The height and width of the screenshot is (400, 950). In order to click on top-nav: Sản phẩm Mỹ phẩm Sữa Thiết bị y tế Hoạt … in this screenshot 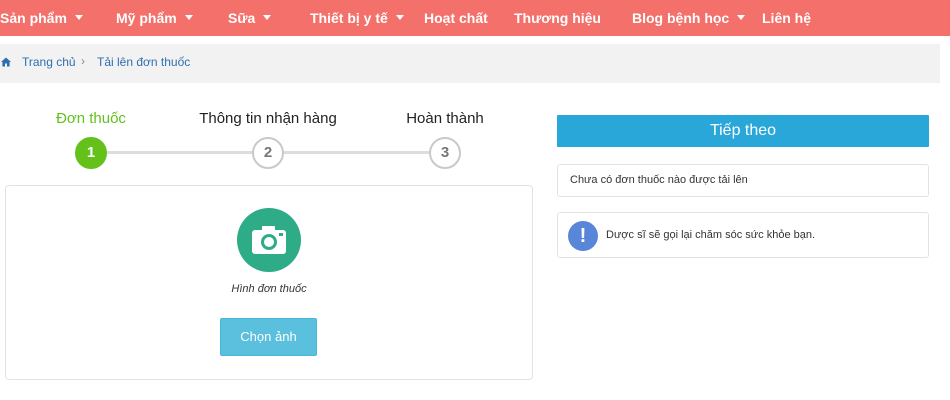, I will do `click(475, 18)`.